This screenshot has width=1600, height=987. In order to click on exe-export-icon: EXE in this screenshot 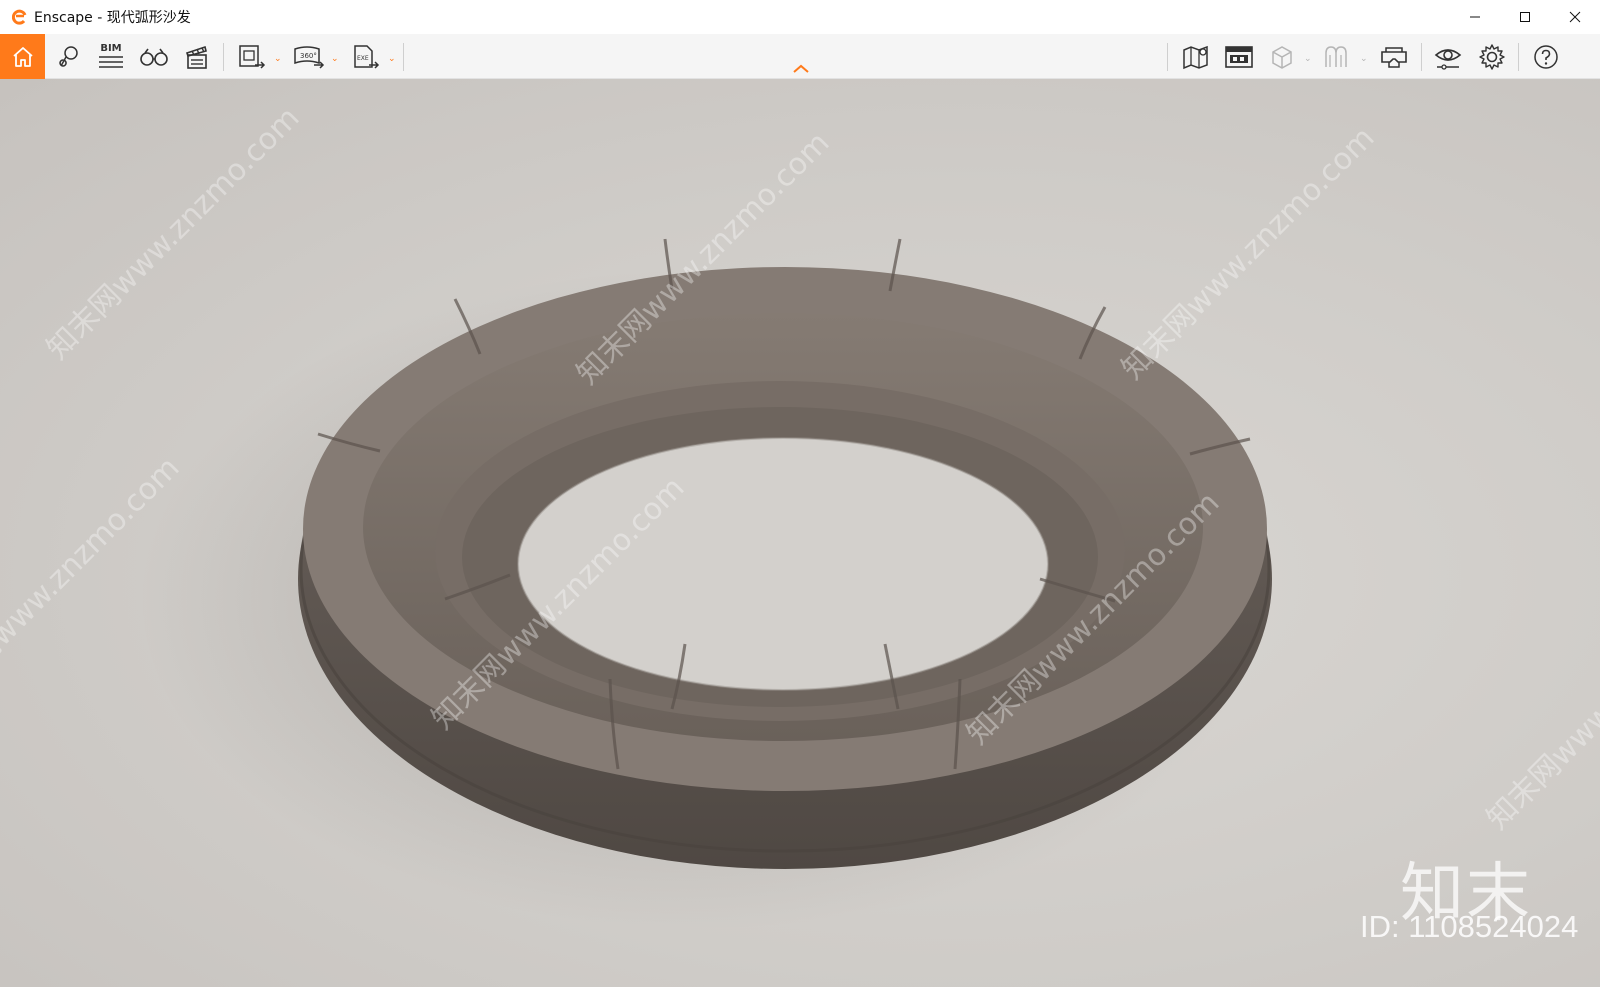, I will do `click(367, 56)`.